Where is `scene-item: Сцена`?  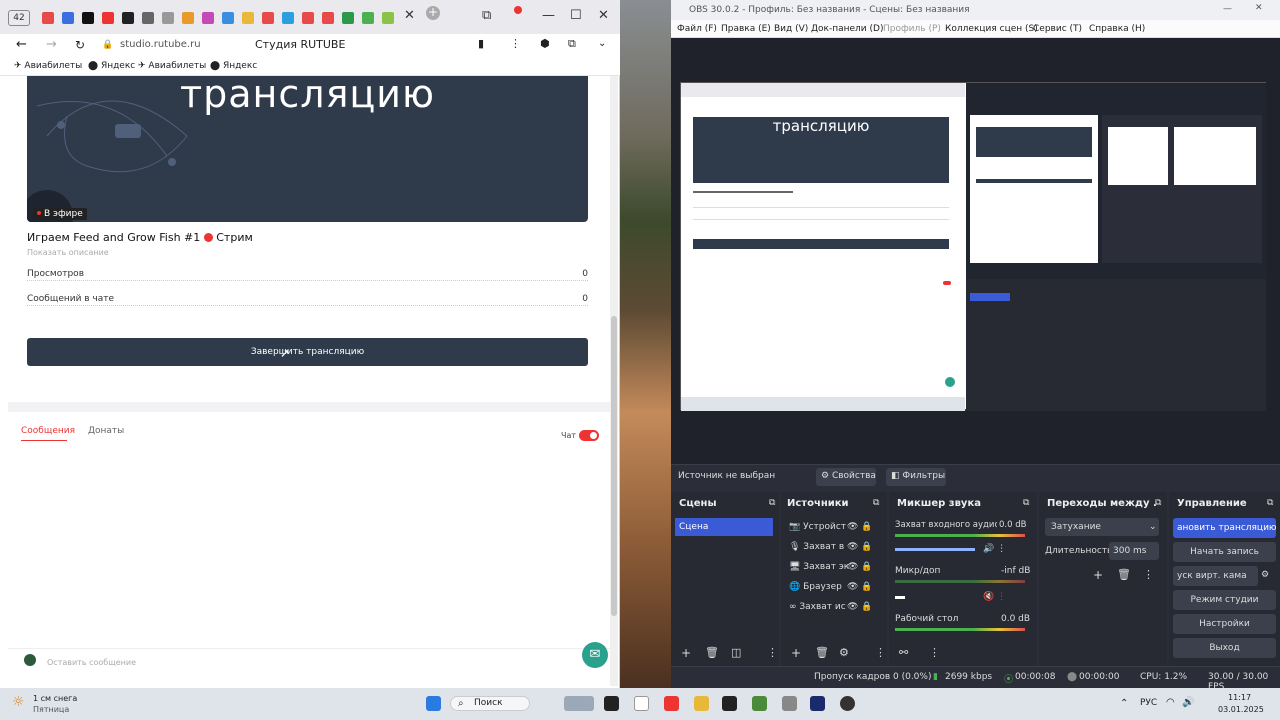 scene-item: Сцена is located at coordinates (724, 527).